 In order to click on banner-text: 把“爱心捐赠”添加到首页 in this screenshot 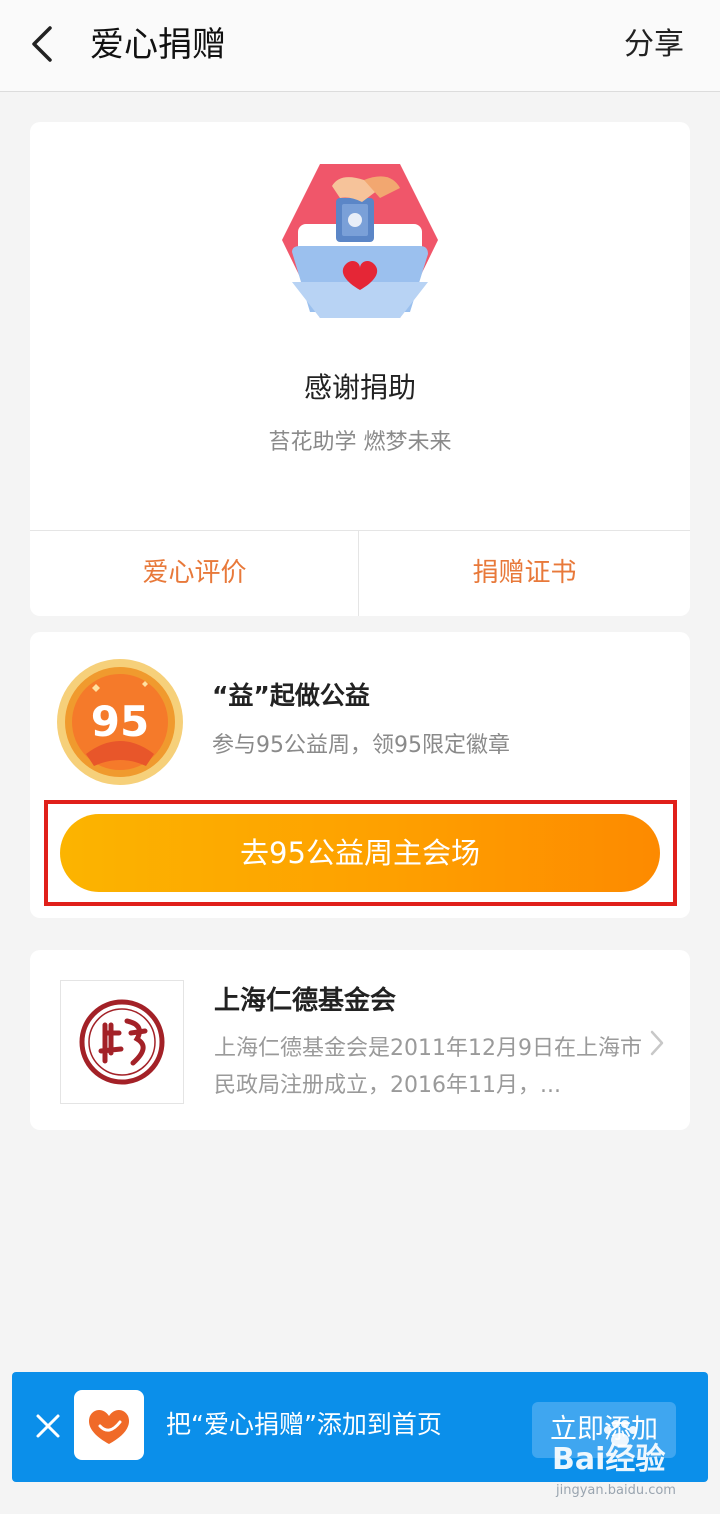, I will do `click(304, 1424)`.